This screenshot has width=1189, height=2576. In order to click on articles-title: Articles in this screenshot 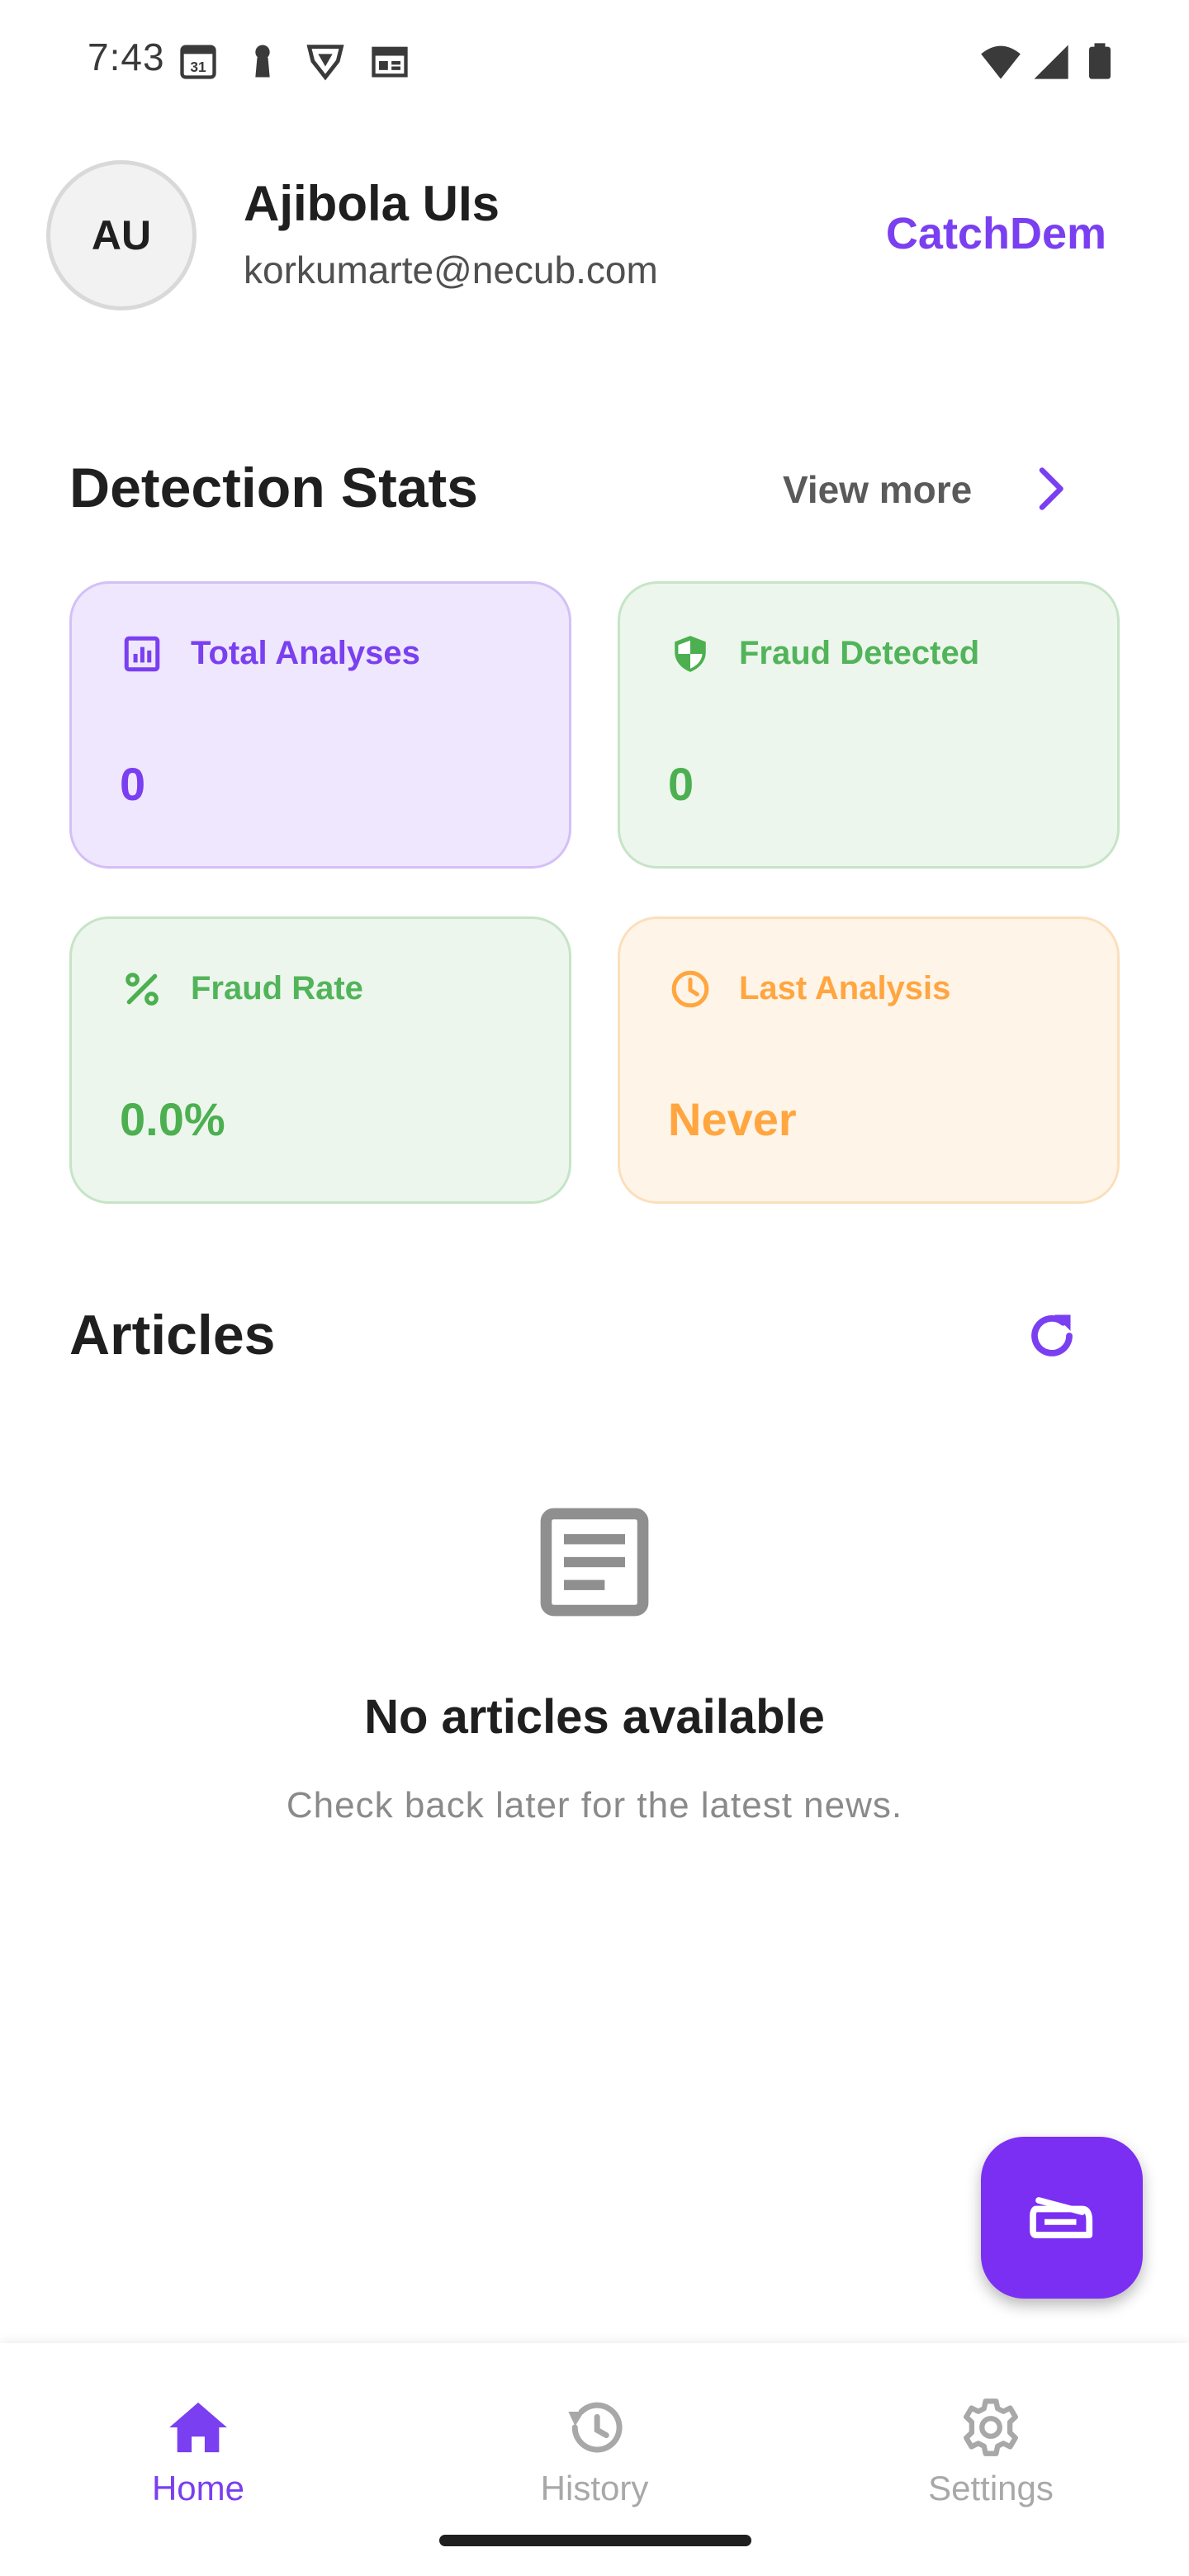, I will do `click(172, 1335)`.